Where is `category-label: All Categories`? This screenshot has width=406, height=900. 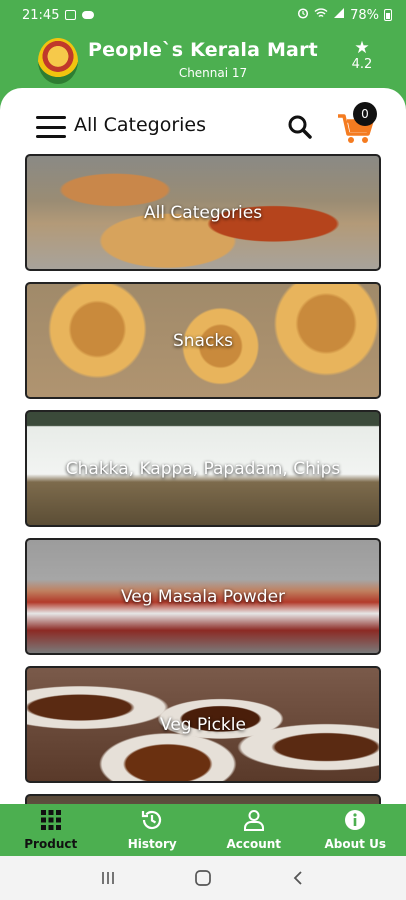 category-label: All Categories is located at coordinates (203, 212).